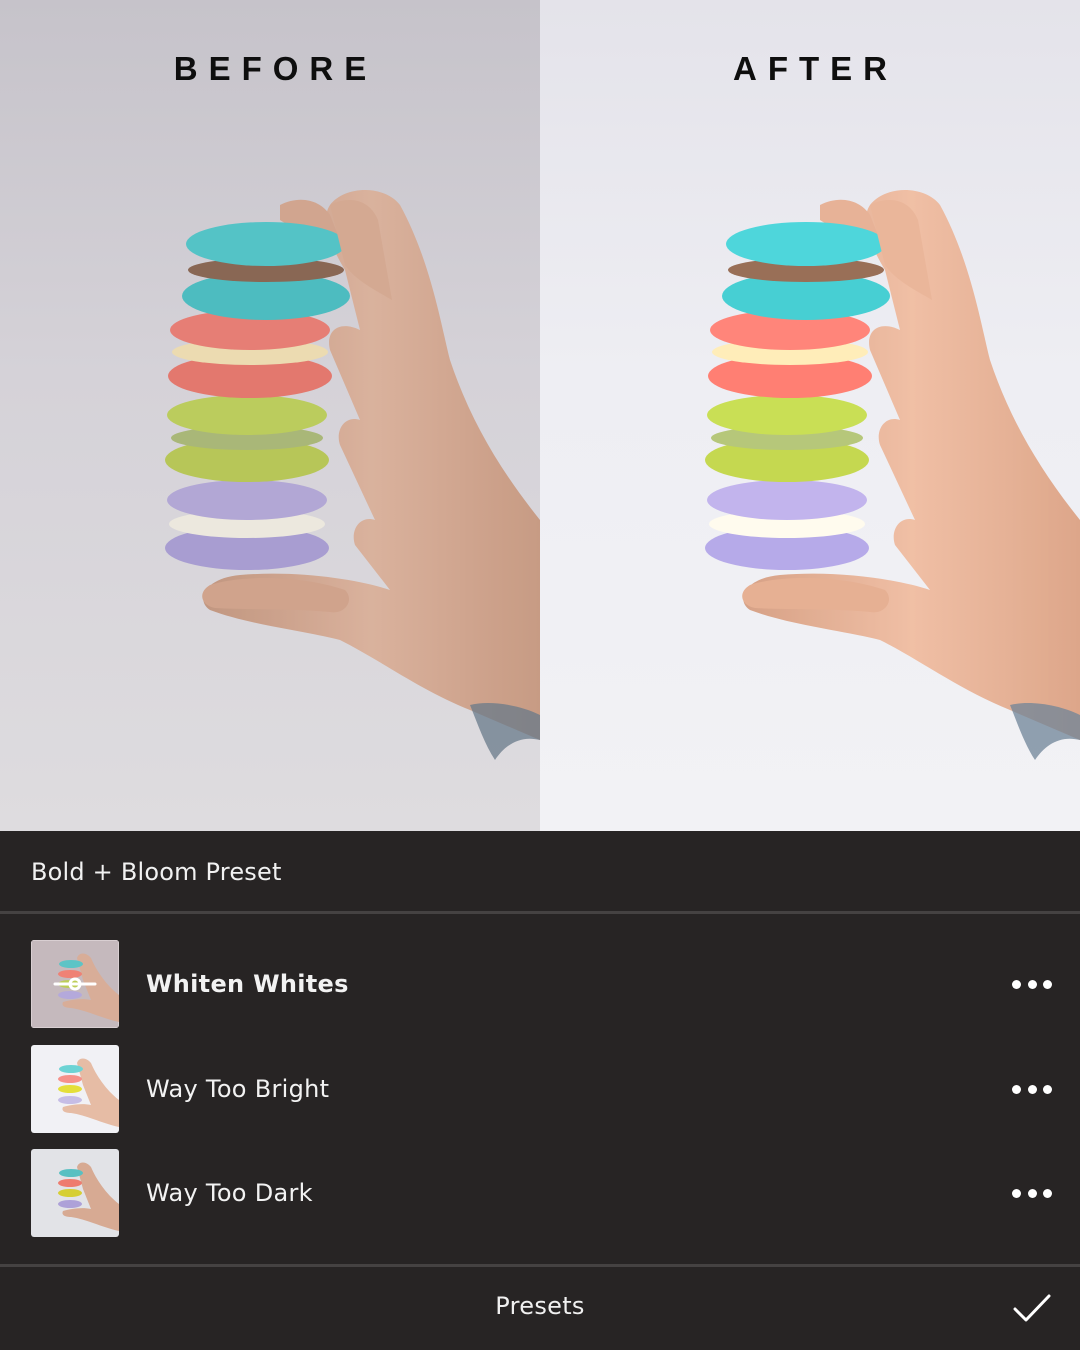 This screenshot has width=1080, height=1350. What do you see at coordinates (1032, 1308) in the screenshot?
I see `checkmark-icon` at bounding box center [1032, 1308].